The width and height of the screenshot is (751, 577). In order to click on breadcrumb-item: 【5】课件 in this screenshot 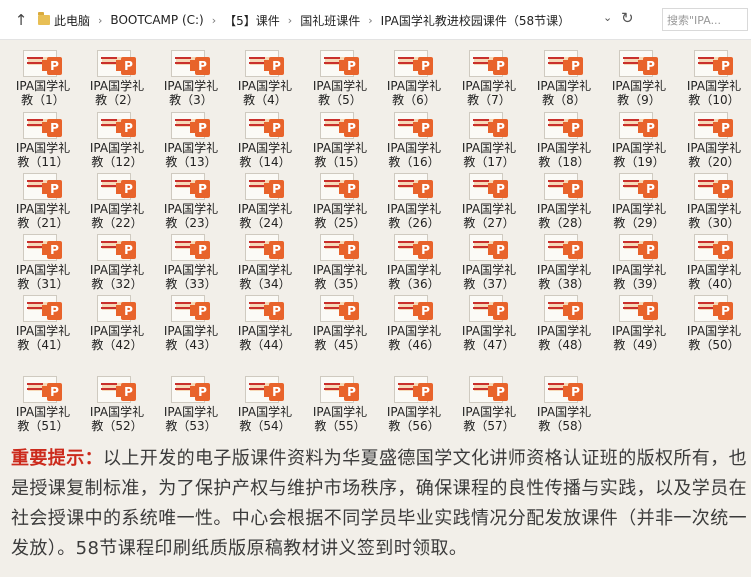, I will do `click(252, 20)`.